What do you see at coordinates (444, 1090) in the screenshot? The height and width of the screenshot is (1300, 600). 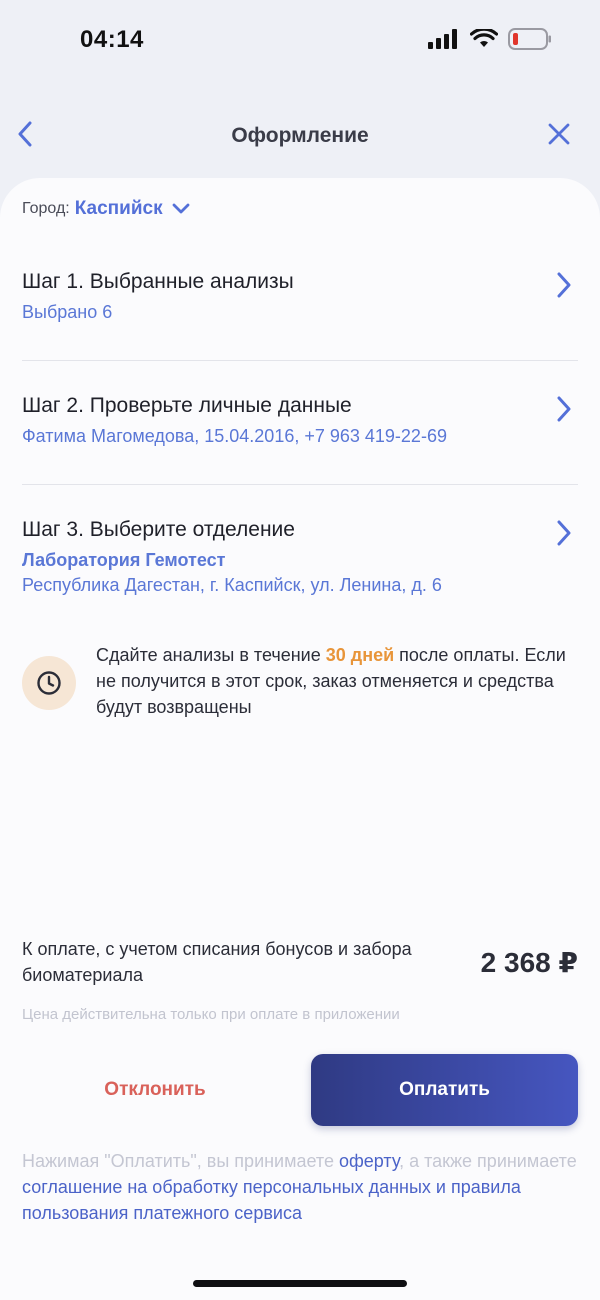 I see `pay-button: Оплатить` at bounding box center [444, 1090].